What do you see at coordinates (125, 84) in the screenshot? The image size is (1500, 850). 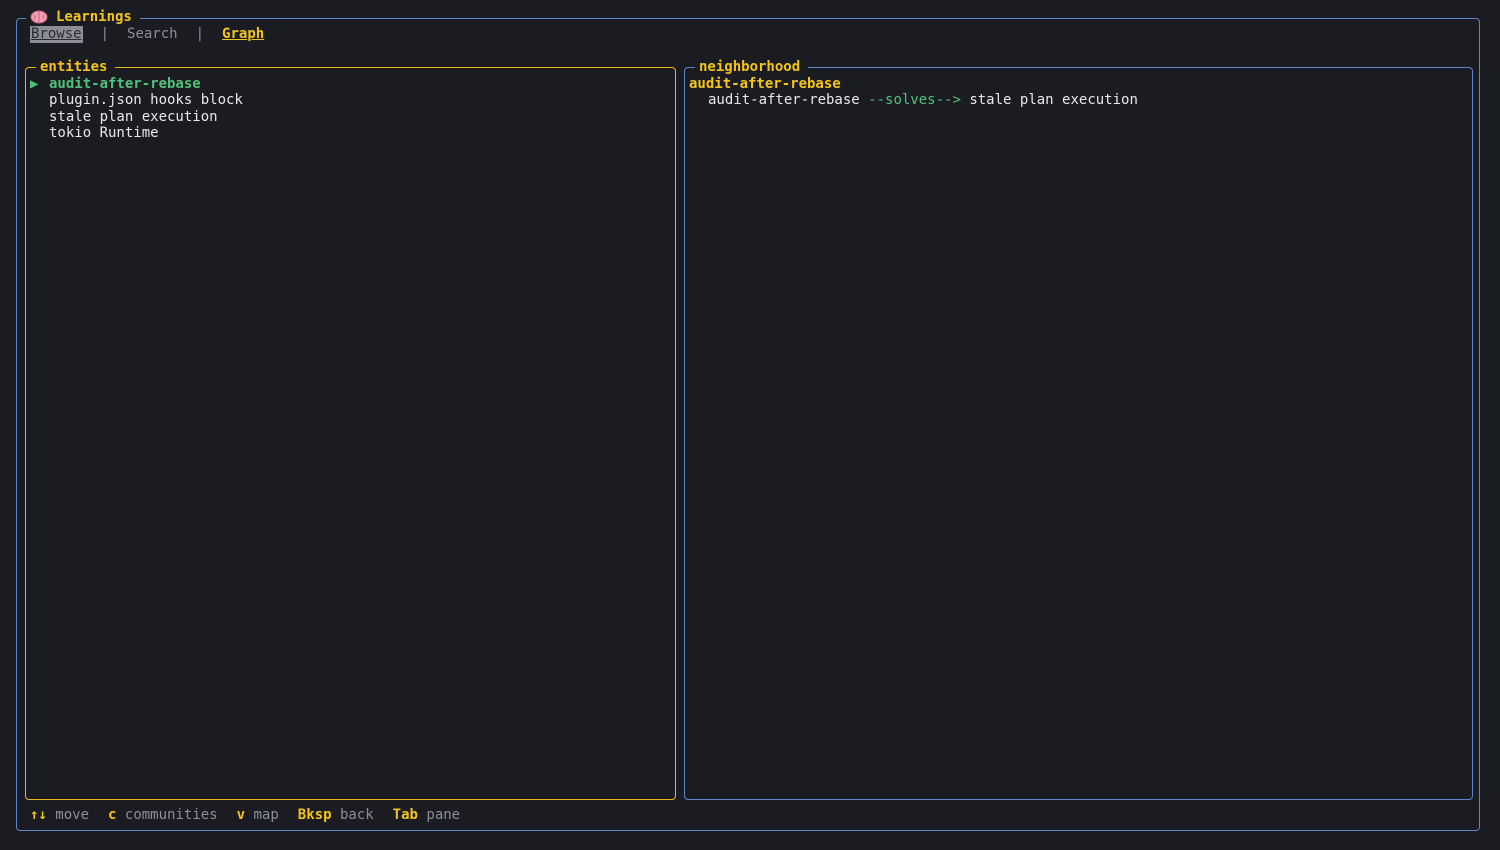 I see `entity-label: audit-after-rebase` at bounding box center [125, 84].